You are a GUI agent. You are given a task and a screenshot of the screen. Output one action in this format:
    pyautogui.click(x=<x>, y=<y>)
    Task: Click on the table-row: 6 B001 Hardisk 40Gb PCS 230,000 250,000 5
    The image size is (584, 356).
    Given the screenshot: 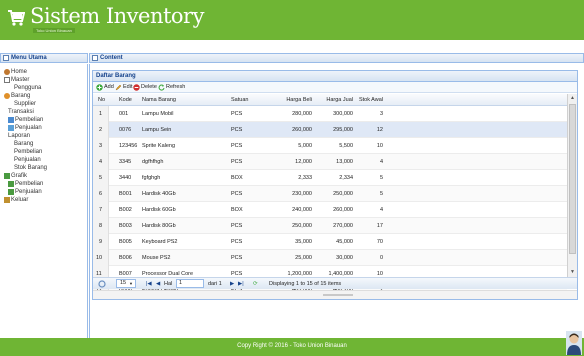 What is the action you would take?
    pyautogui.click(x=330, y=194)
    